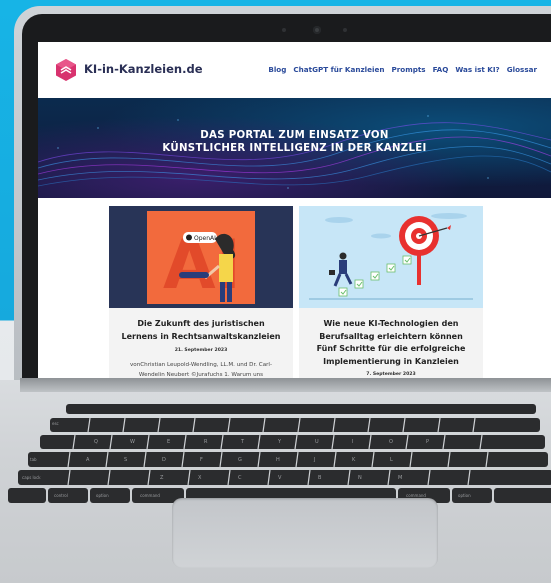 Image resolution: width=551 pixels, height=583 pixels. What do you see at coordinates (132, 442) in the screenshot?
I see `key-label-w: W` at bounding box center [132, 442].